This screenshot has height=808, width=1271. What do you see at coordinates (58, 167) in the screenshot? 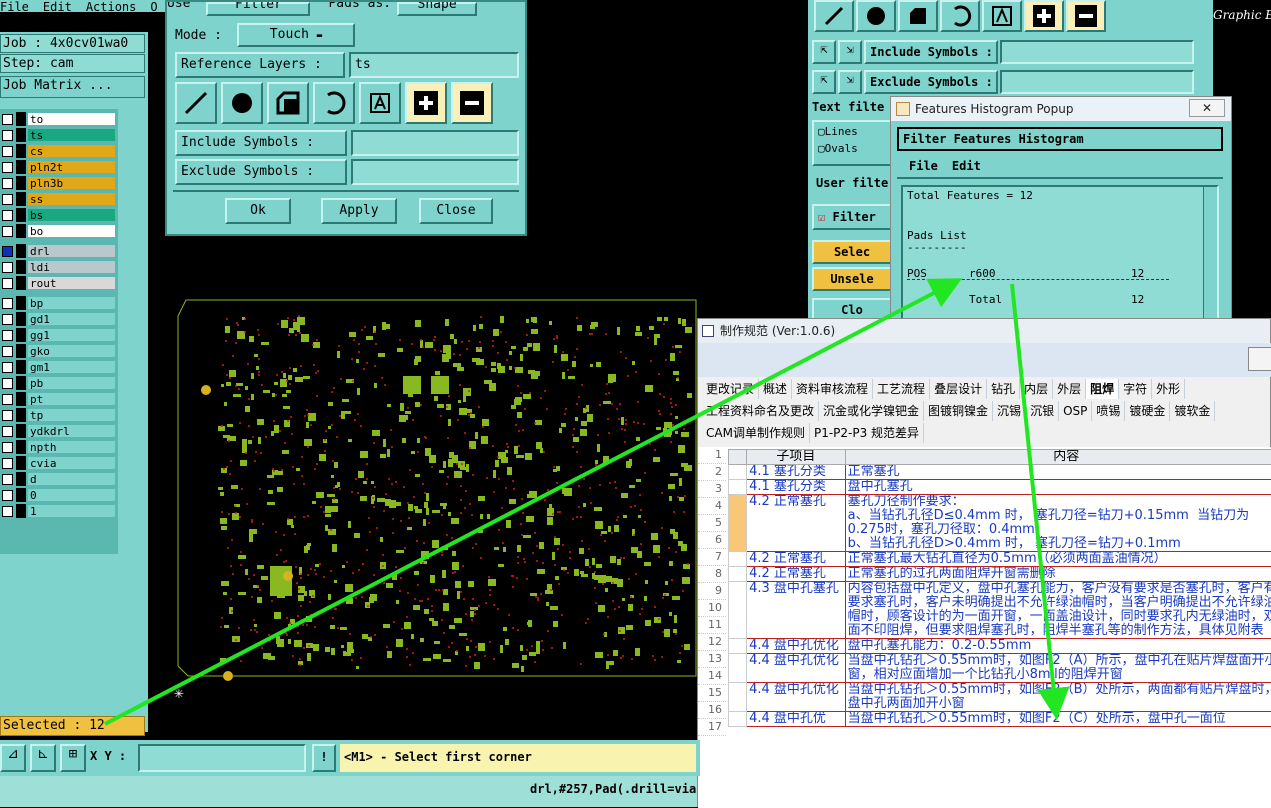
I see `layer-row: pln2t` at bounding box center [58, 167].